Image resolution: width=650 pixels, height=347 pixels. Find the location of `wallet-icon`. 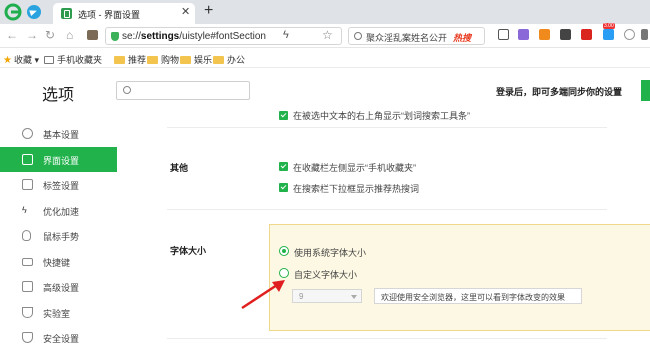

wallet-icon is located at coordinates (92, 35).